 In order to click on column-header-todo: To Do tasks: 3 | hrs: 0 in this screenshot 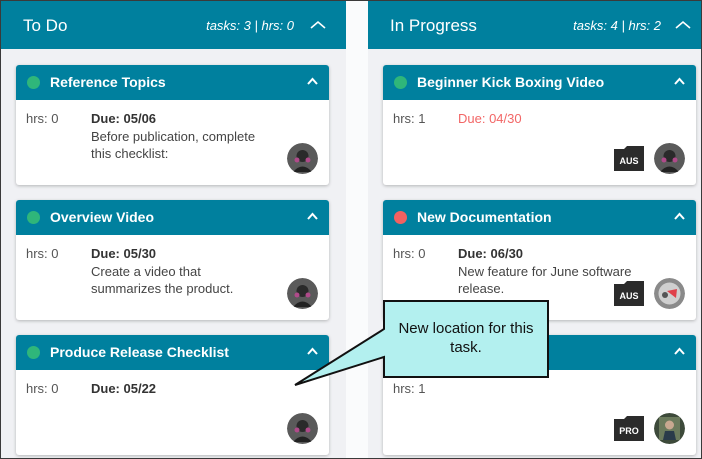, I will do `click(173, 25)`.